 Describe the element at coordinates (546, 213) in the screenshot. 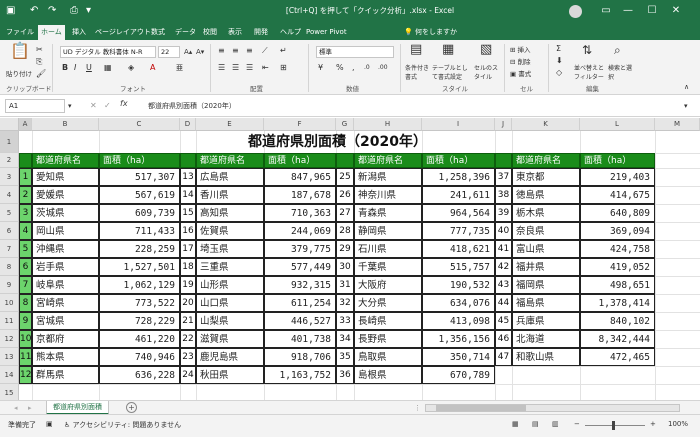

I see `prefecture-cell: 栃木県` at that location.